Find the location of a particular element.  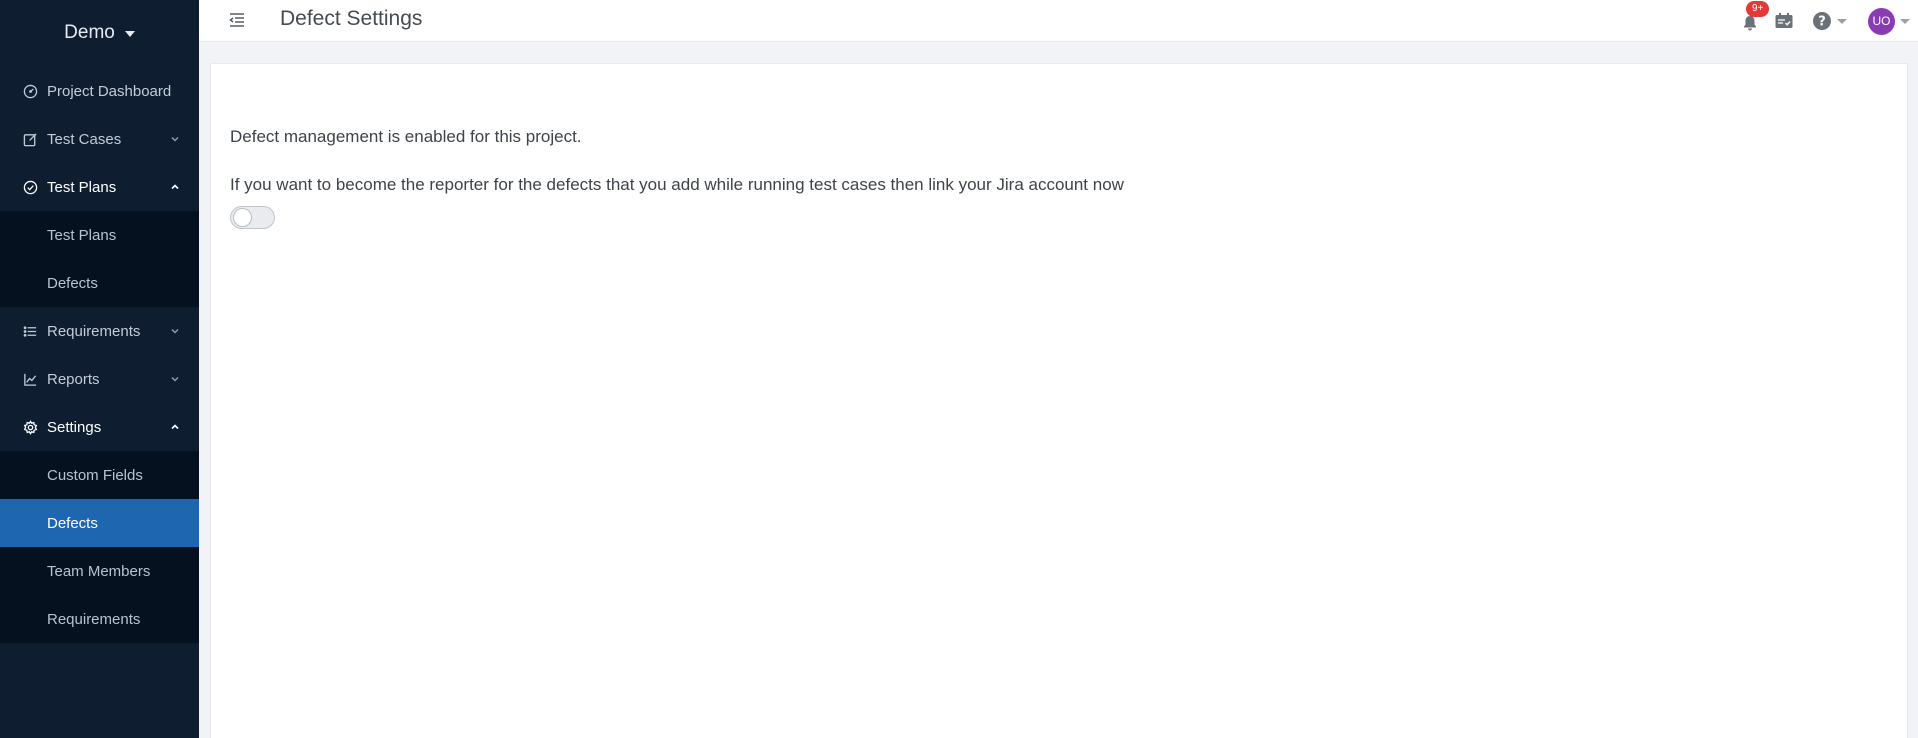

check-circle-icon is located at coordinates (30, 187).